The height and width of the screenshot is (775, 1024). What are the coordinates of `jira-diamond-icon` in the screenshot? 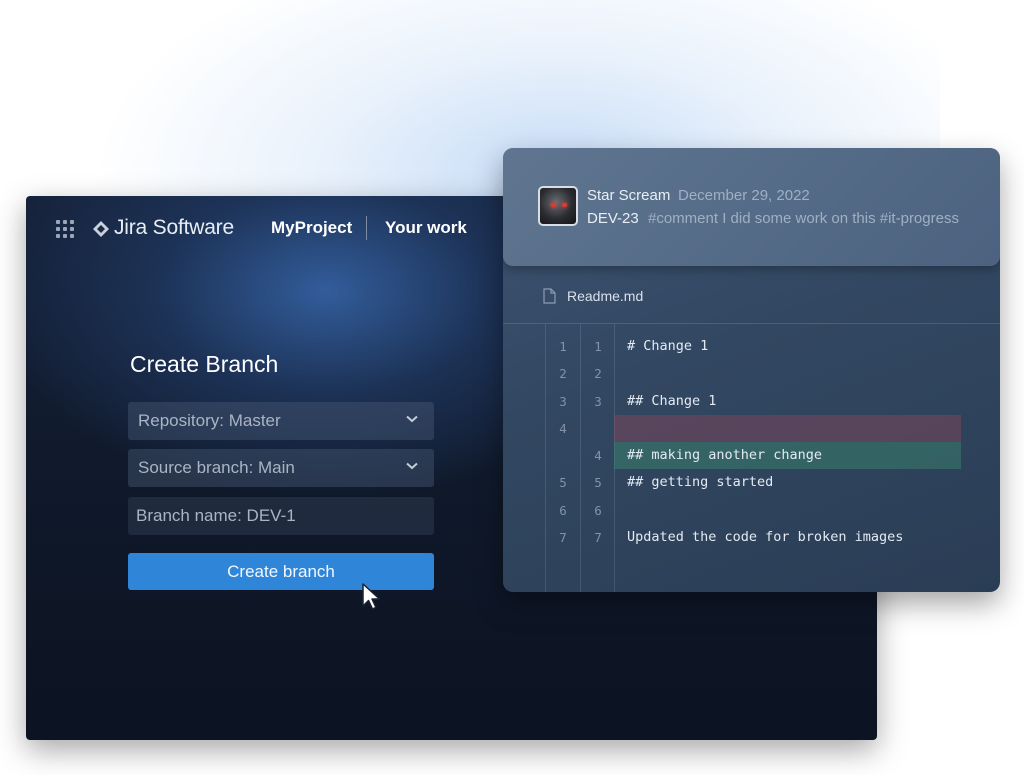 It's located at (101, 229).